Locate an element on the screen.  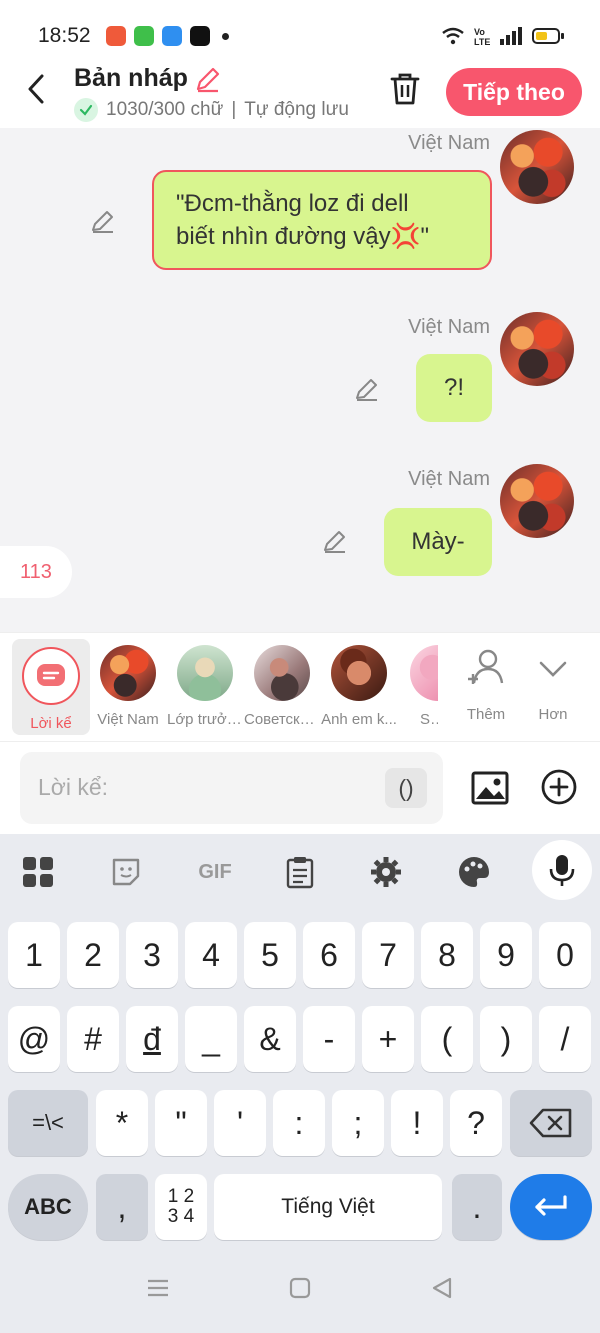
key-comma: , is located at coordinates (122, 1207).